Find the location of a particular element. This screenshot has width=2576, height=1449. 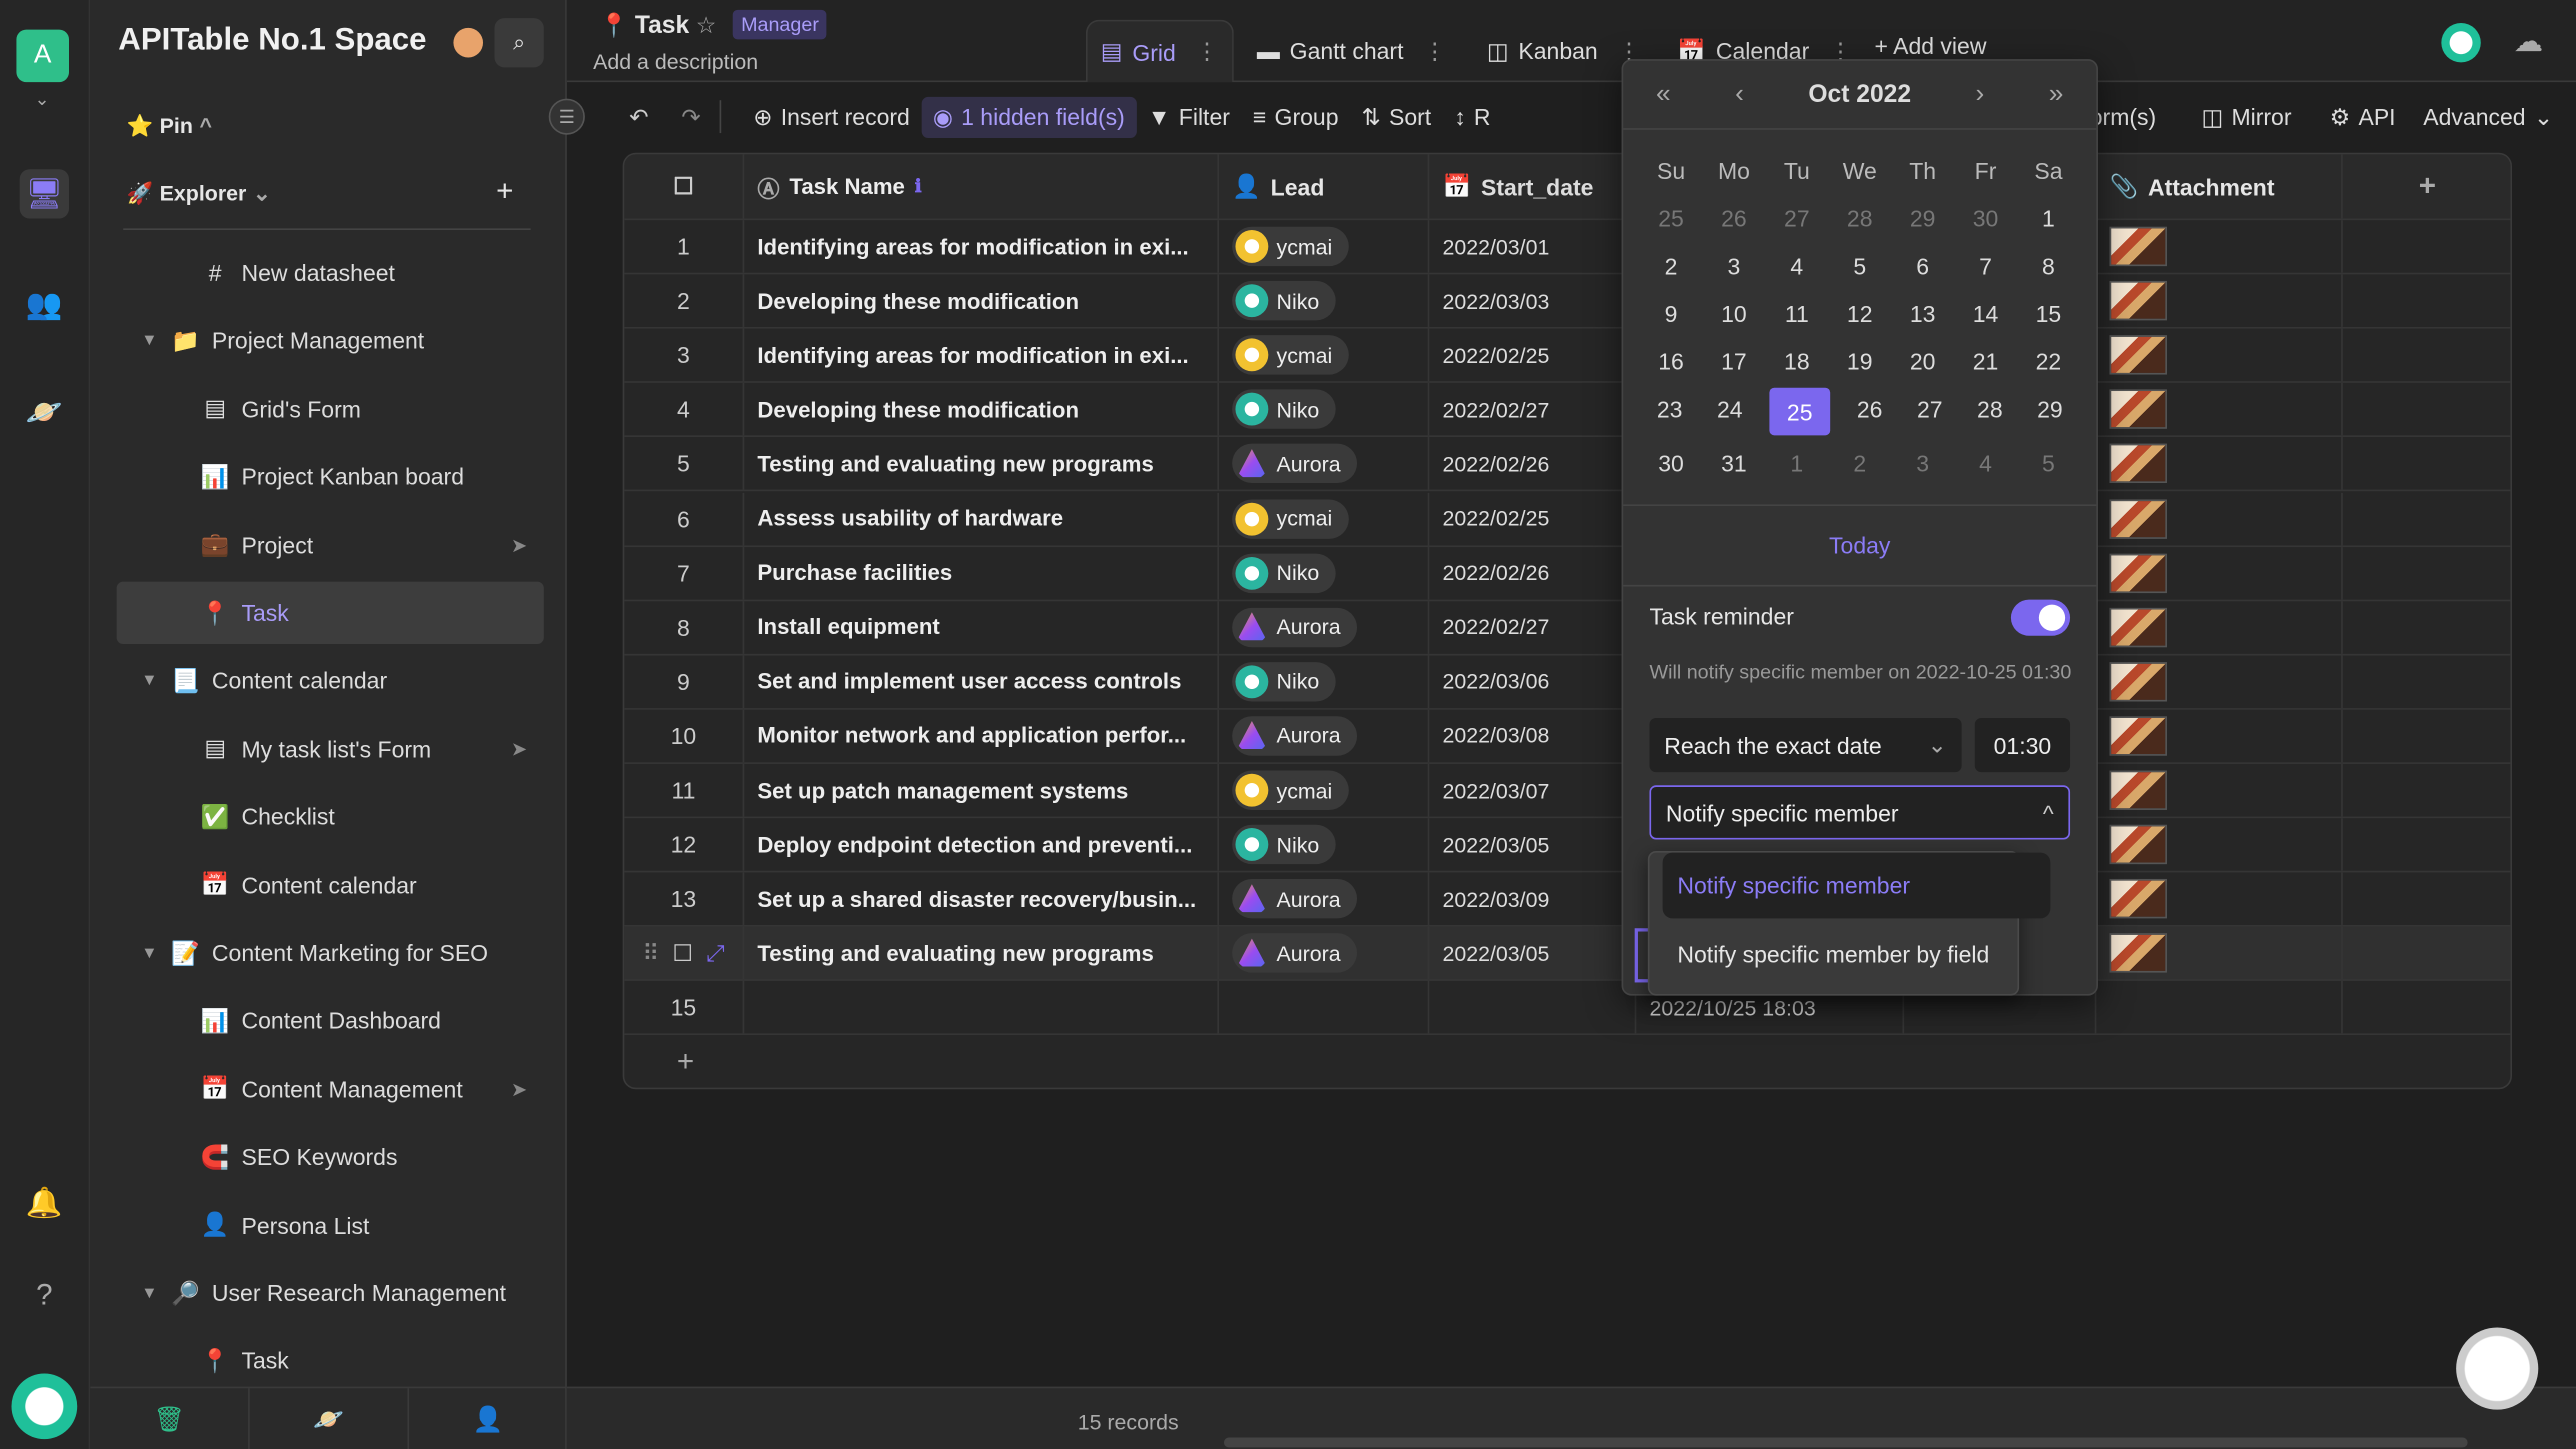

calendar-day: 21 is located at coordinates (1985, 361).